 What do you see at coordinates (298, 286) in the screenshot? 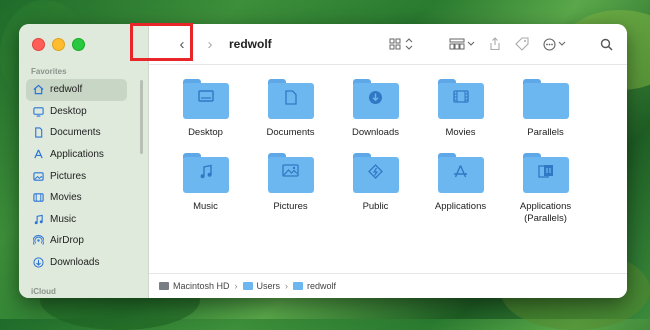
I see `home-folder-icon` at bounding box center [298, 286].